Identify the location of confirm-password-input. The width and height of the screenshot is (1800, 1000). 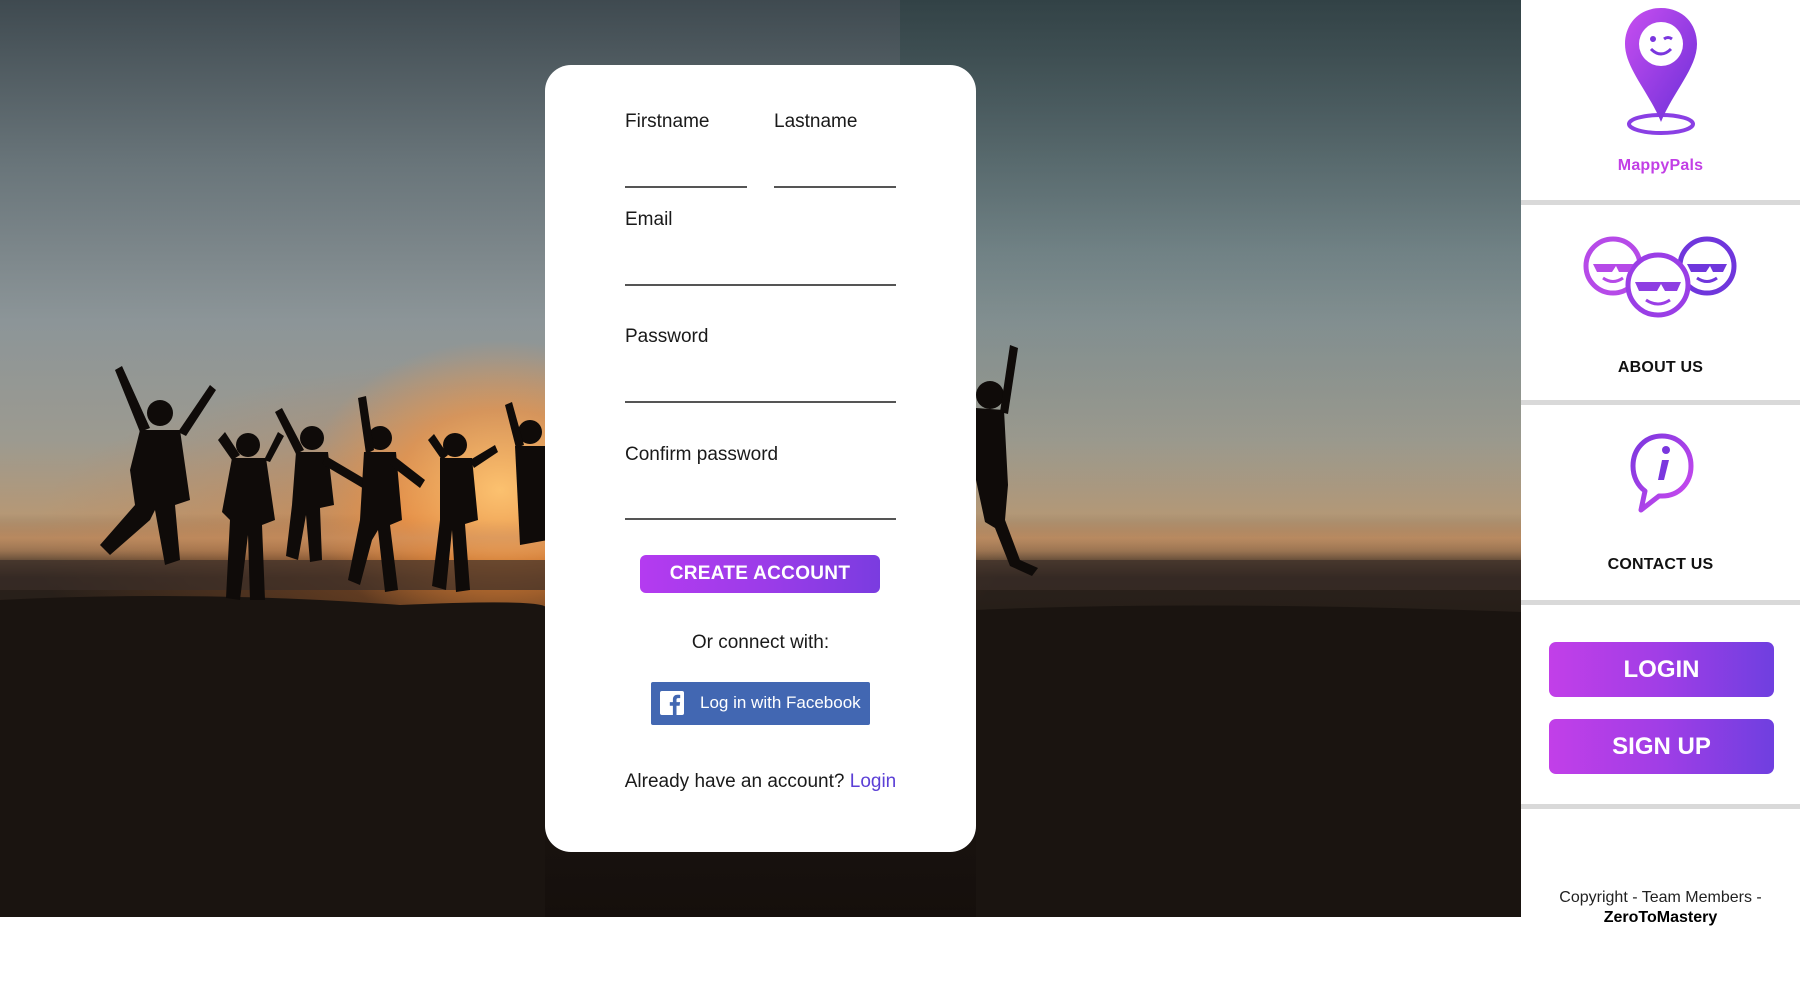
(760, 516).